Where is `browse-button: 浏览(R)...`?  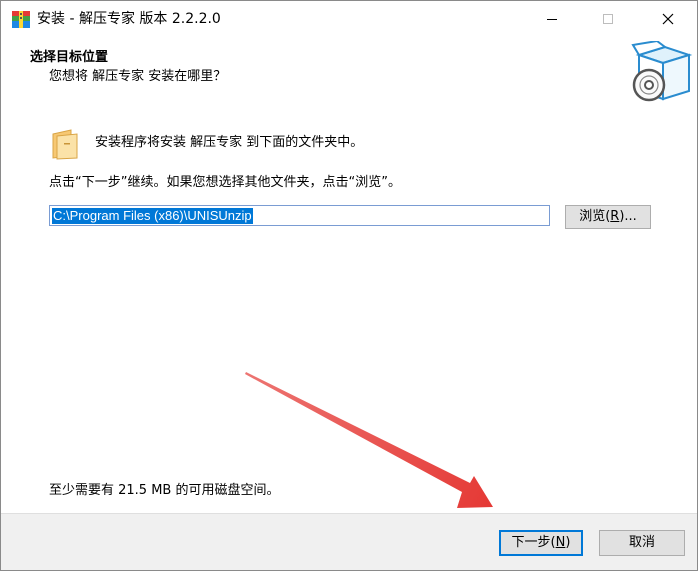
browse-button: 浏览(R)... is located at coordinates (608, 217).